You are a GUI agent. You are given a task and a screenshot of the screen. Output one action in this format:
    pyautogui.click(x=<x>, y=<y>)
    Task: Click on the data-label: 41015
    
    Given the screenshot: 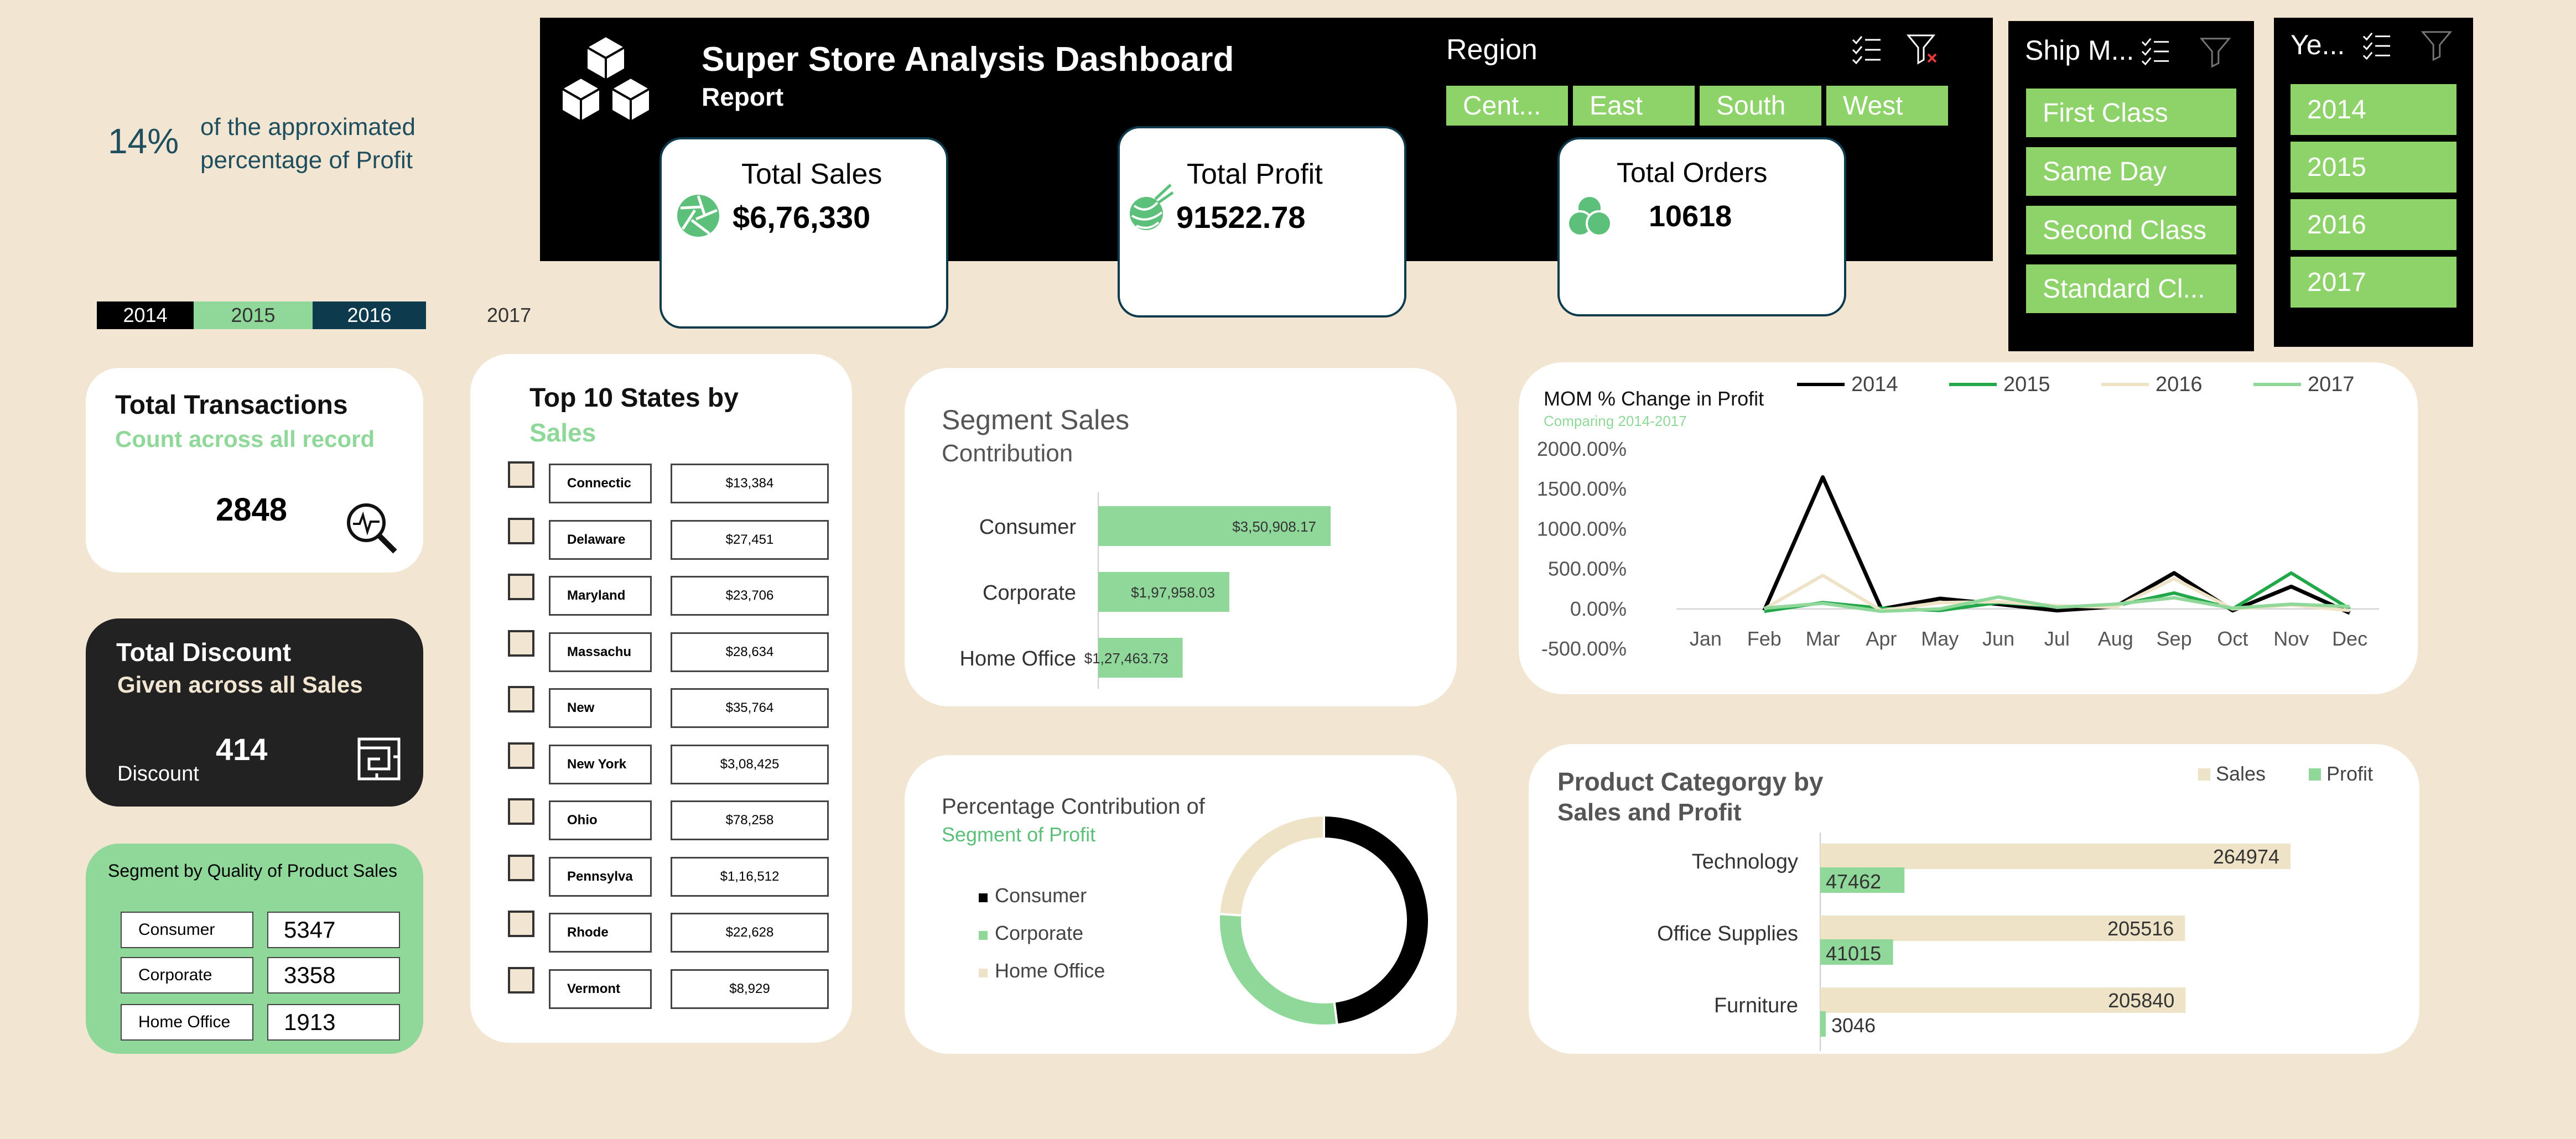 What is the action you would take?
    pyautogui.click(x=1853, y=953)
    